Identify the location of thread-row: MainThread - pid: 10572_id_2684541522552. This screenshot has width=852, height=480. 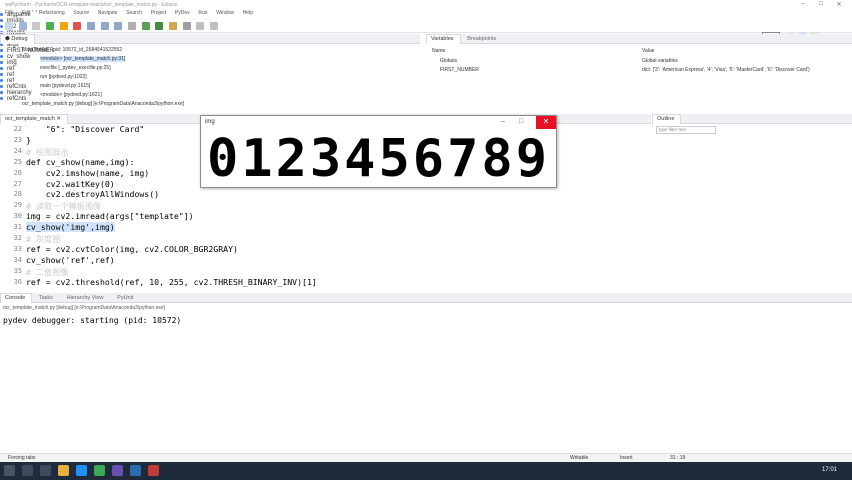
(72, 50).